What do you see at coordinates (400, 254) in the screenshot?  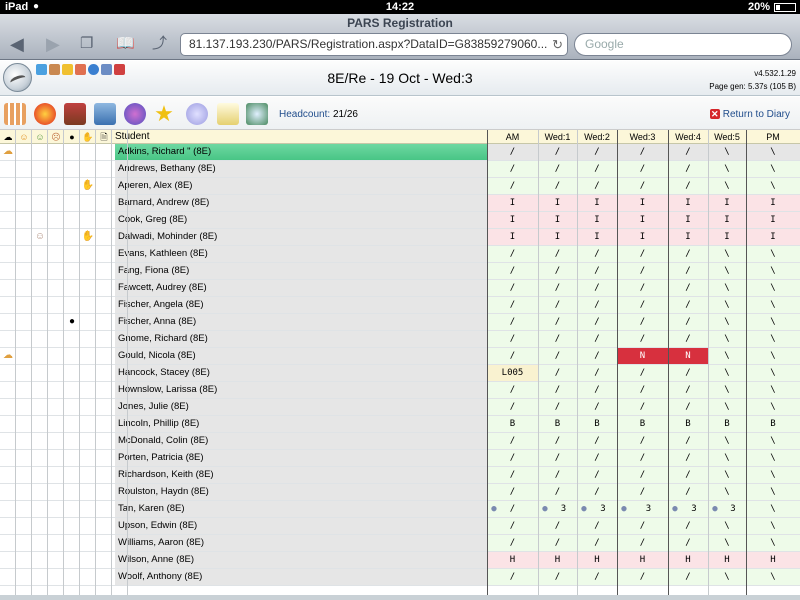 I see `student-row: Evans, Kathleen (8E) / / / / / \ \` at bounding box center [400, 254].